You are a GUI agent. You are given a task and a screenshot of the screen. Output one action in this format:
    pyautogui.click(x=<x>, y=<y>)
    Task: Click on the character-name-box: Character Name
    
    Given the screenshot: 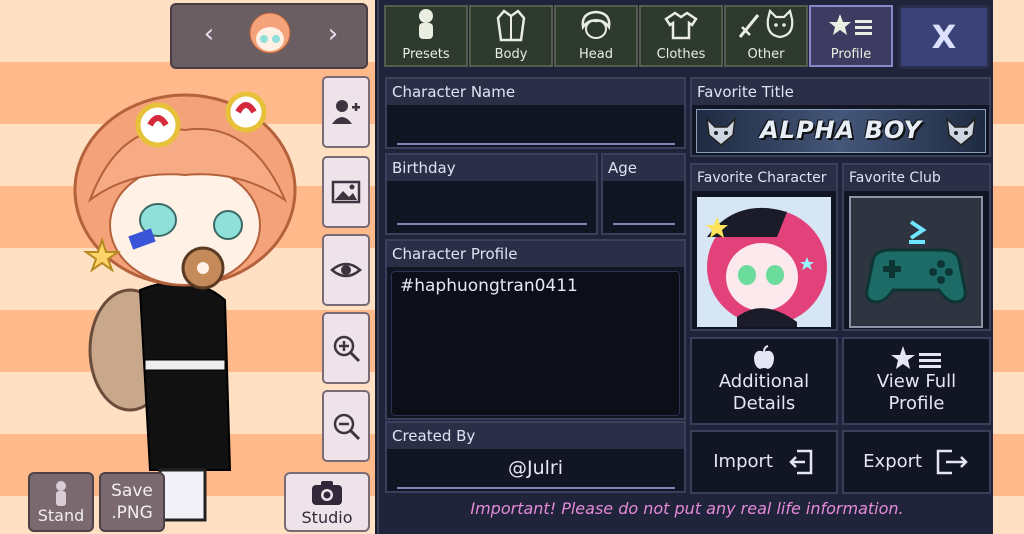 What is the action you would take?
    pyautogui.click(x=535, y=113)
    